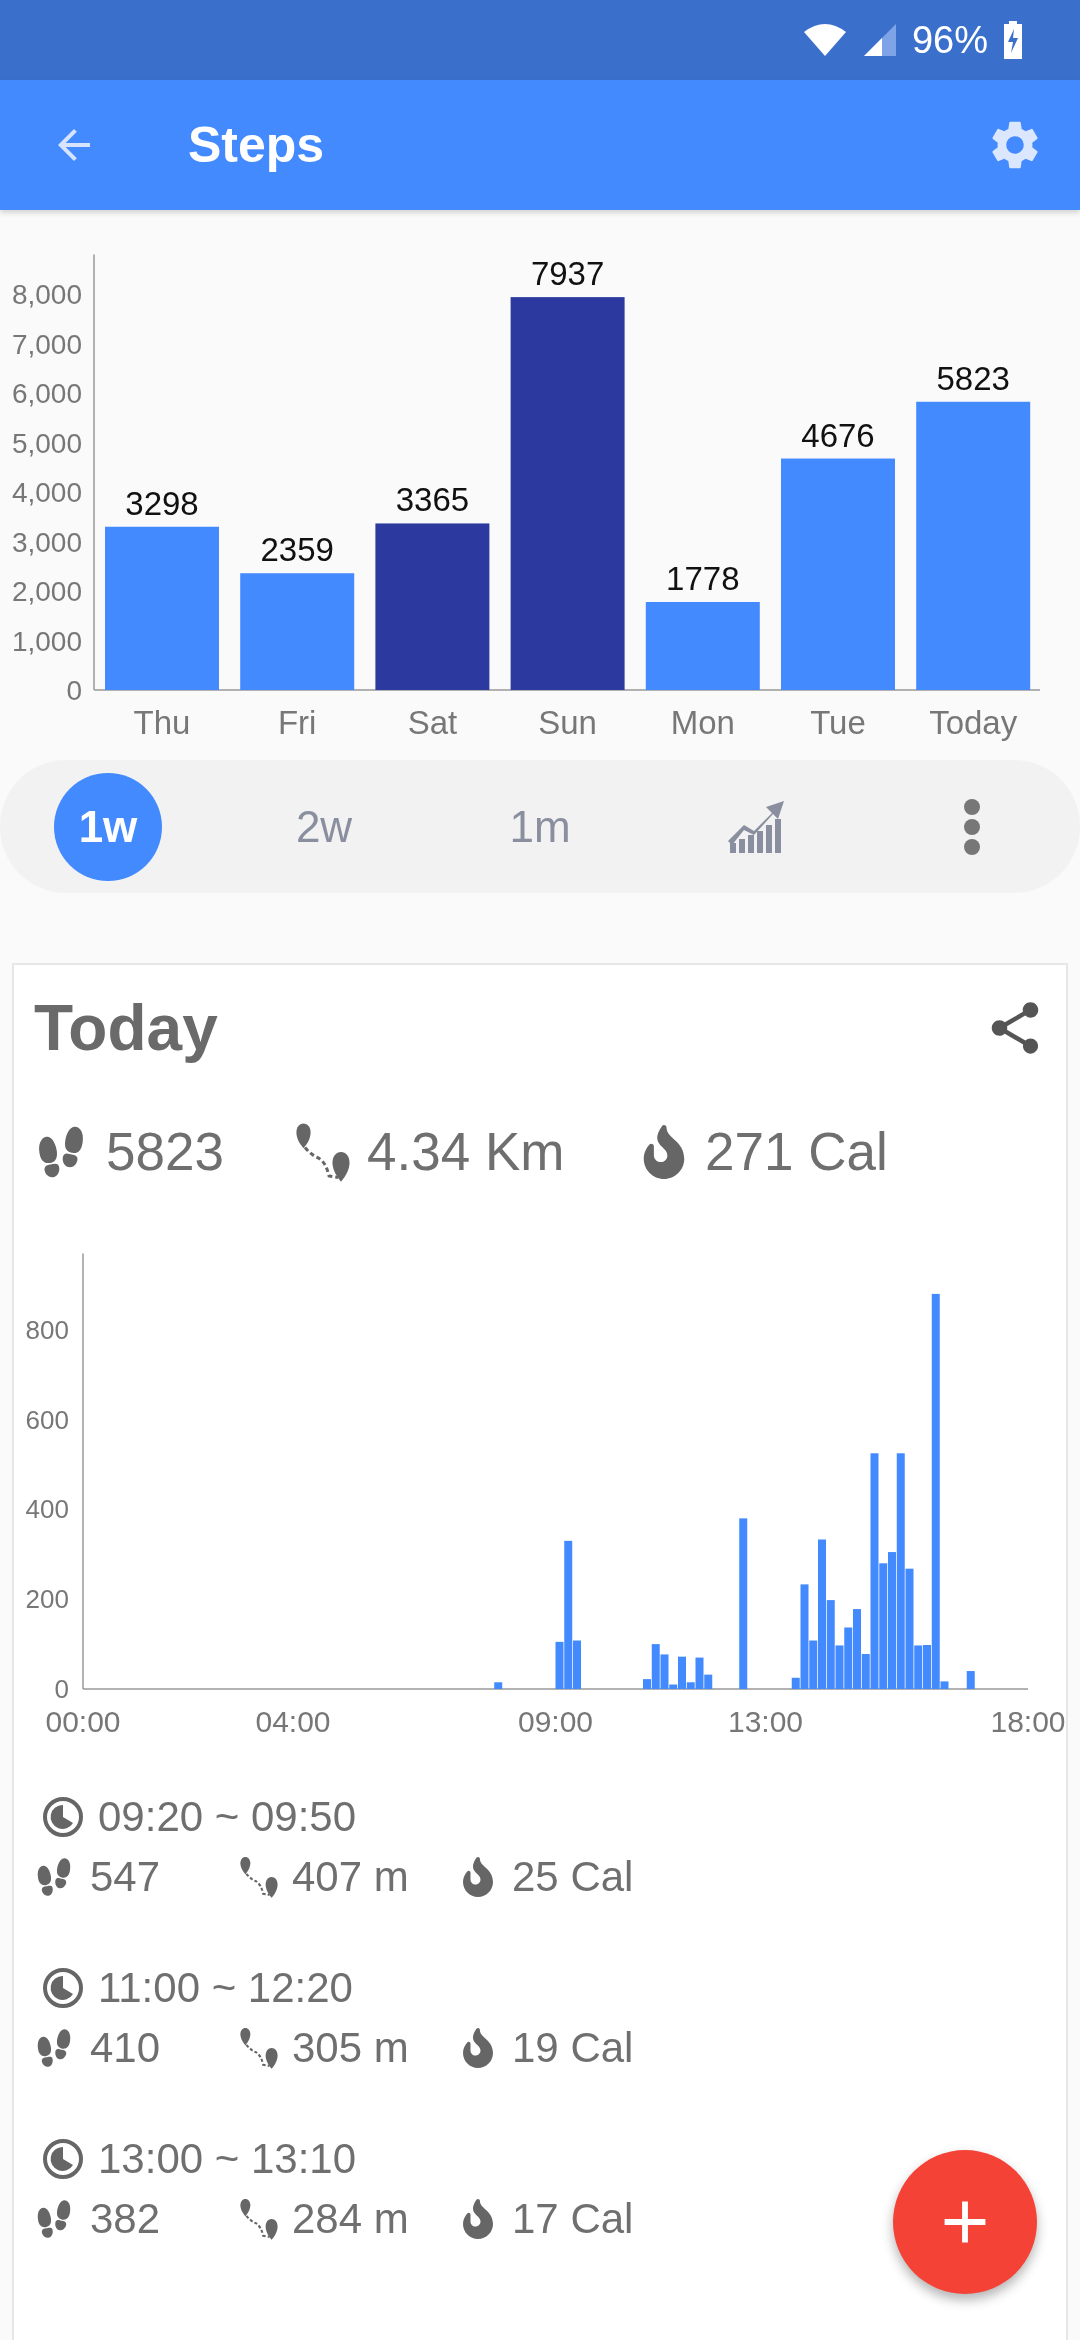  What do you see at coordinates (162, 503) in the screenshot?
I see `value-label: 3298` at bounding box center [162, 503].